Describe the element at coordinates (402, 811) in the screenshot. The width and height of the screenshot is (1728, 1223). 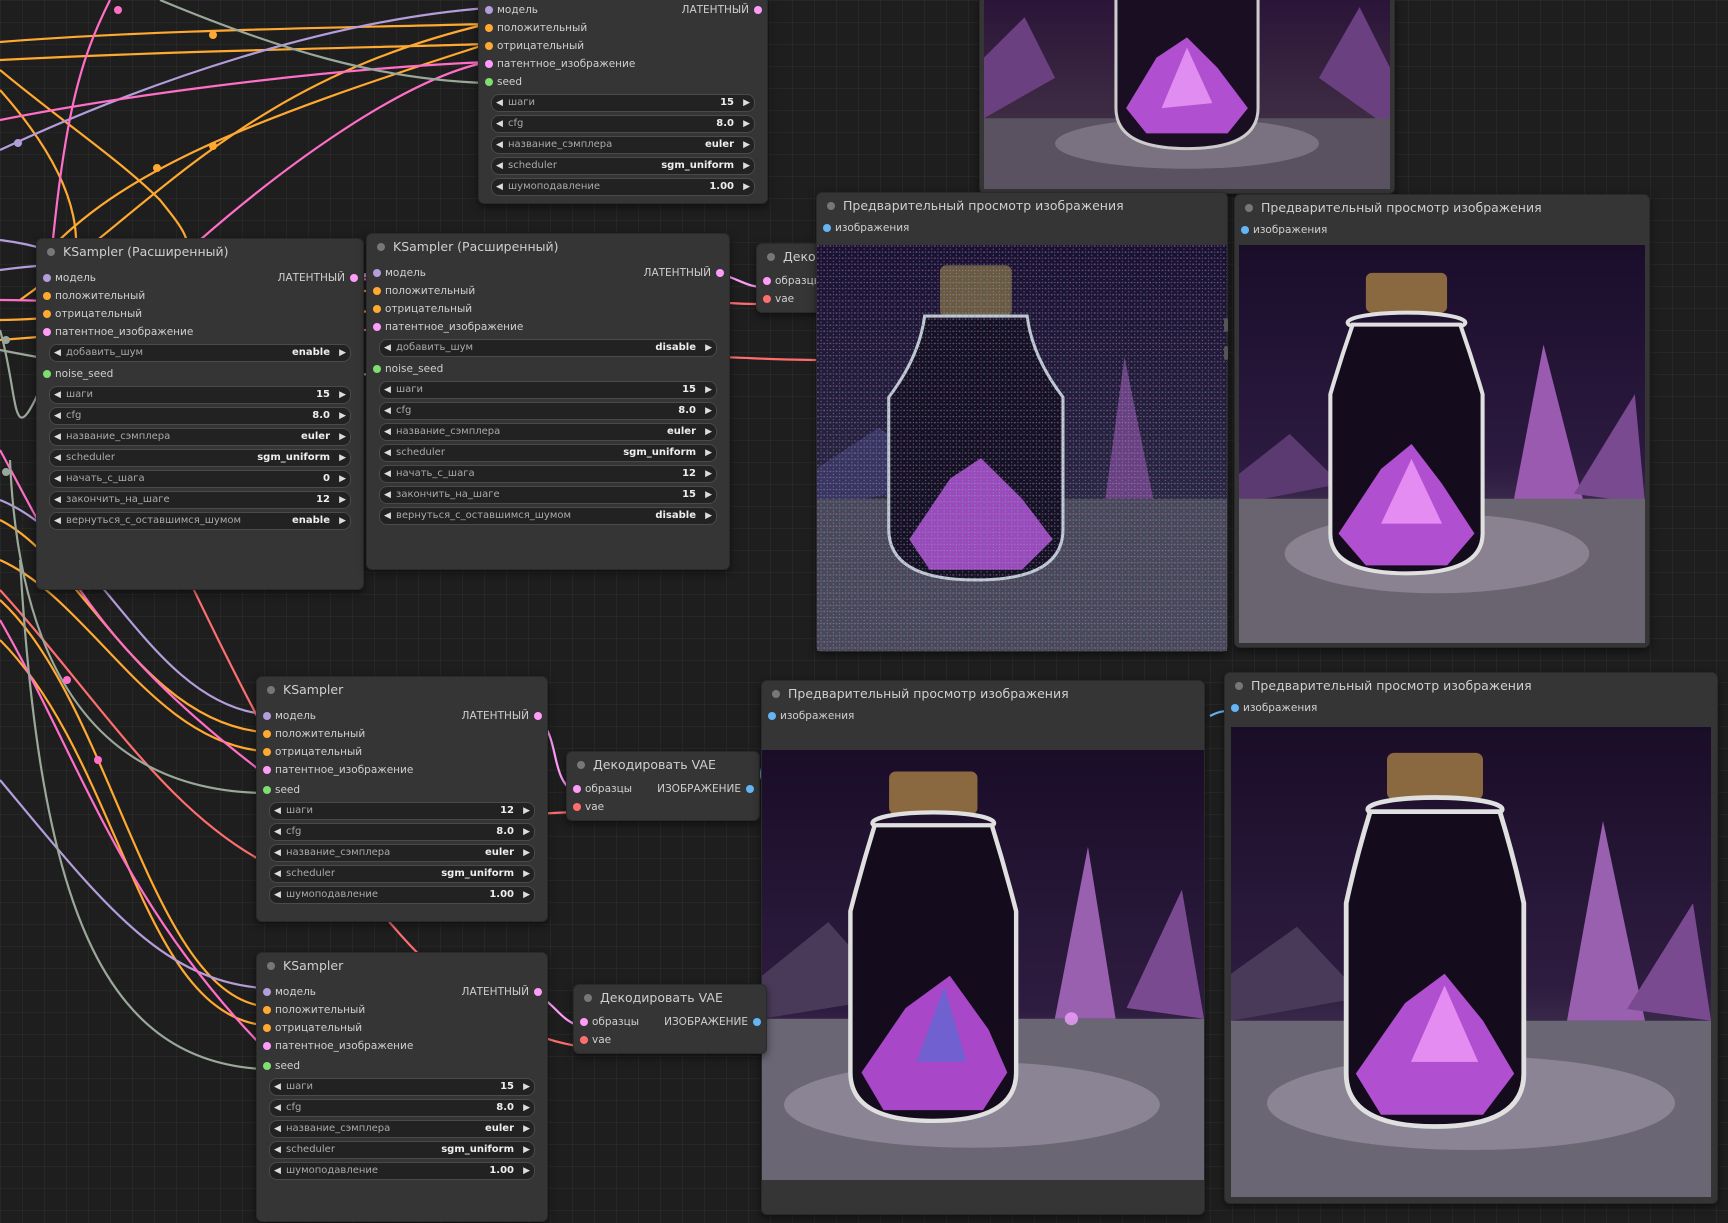
I see `steps-widget: ◀ шаги 12 ▶` at that location.